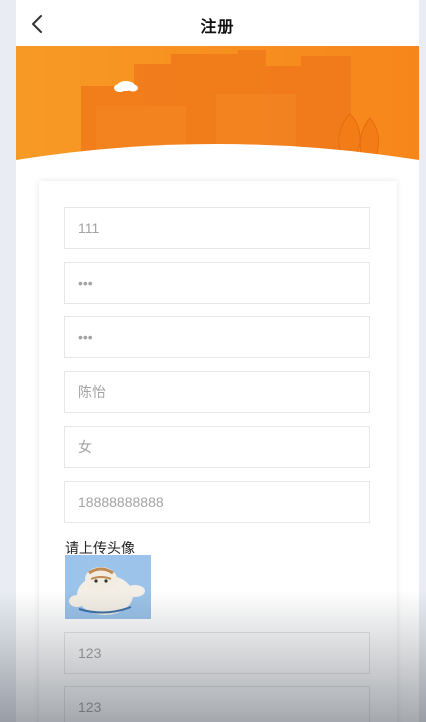 This screenshot has width=426, height=722. I want to click on avatar-thumbnail, so click(108, 587).